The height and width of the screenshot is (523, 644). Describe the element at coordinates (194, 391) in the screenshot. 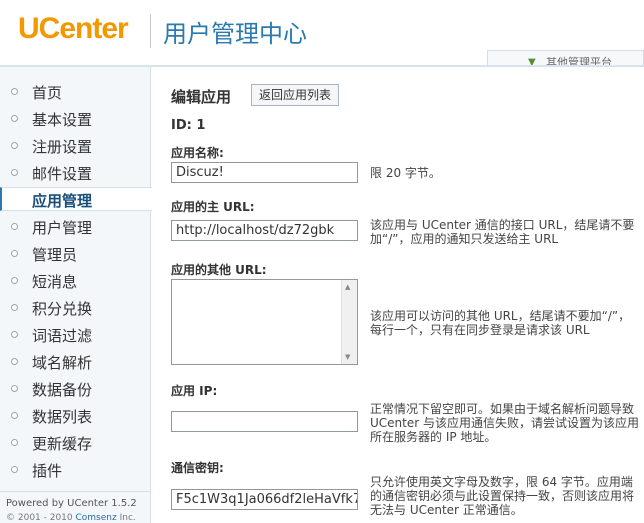

I see `app-ip-label: 应用 IP:` at that location.